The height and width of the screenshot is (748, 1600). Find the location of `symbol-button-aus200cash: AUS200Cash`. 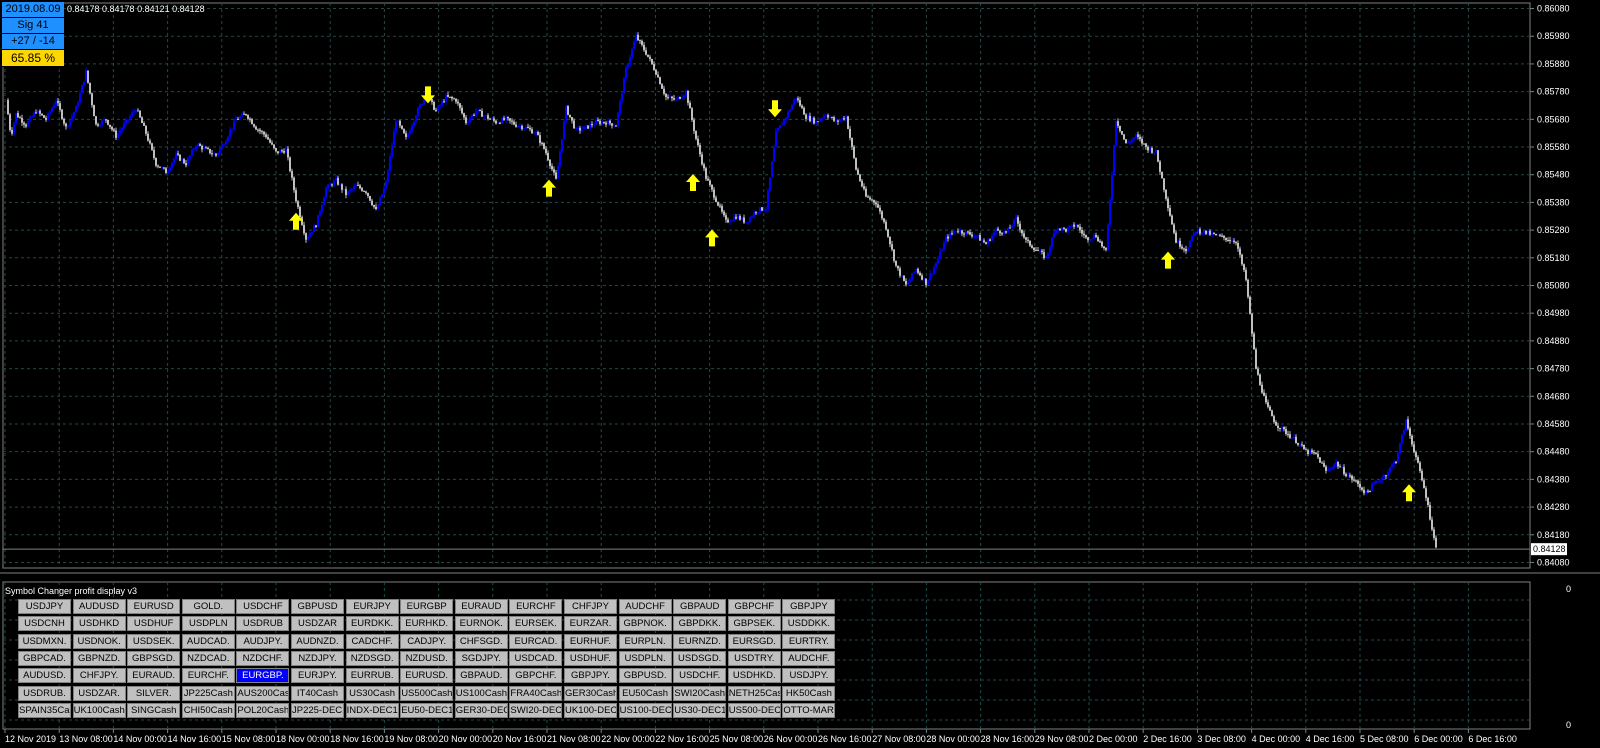

symbol-button-aus200cash: AUS200Cash is located at coordinates (263, 693).